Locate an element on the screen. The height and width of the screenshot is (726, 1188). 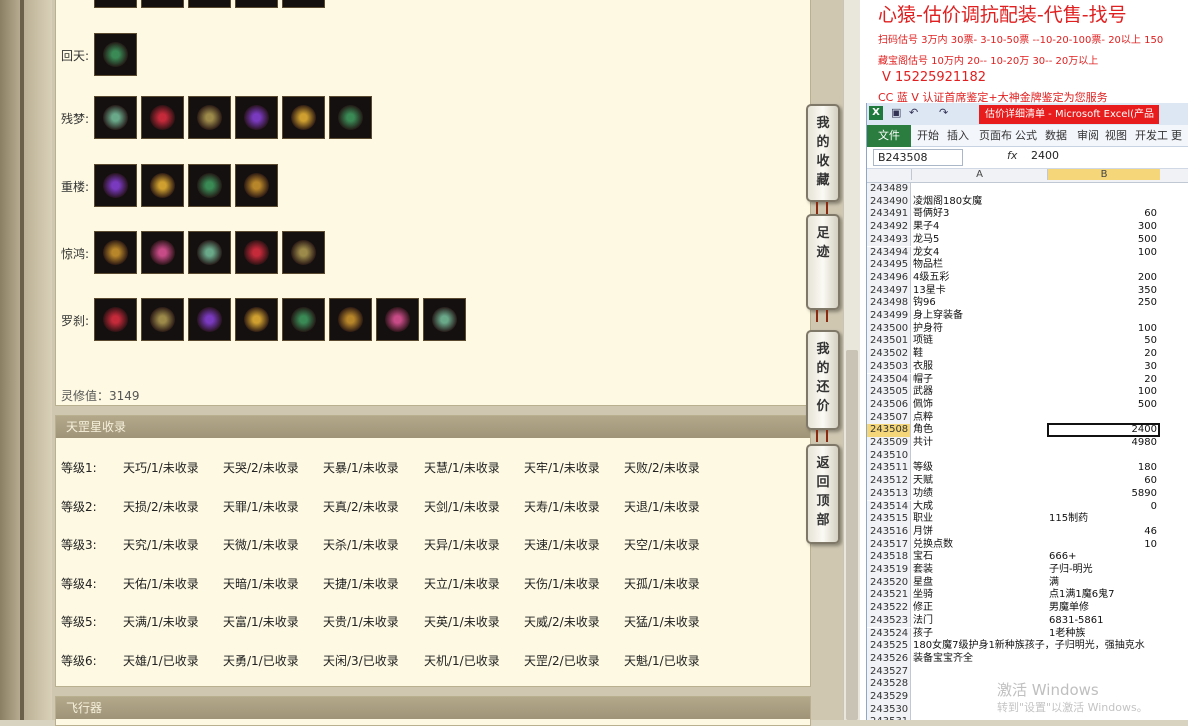
row-number: 243508 is located at coordinates (889, 430).